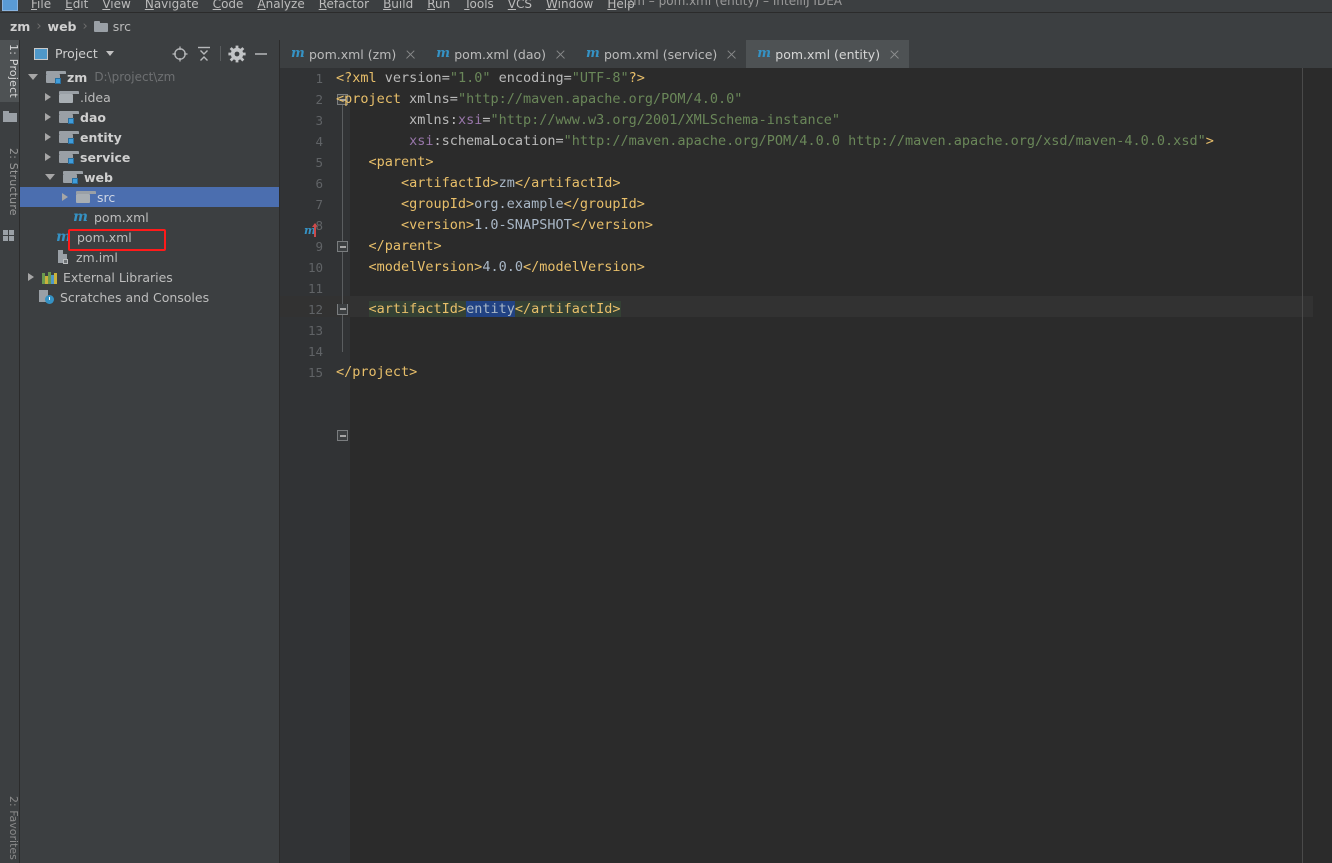 The width and height of the screenshot is (1332, 863). What do you see at coordinates (806, 183) in the screenshot?
I see `code-line: 6 <artifactId>zm</artifactId>` at bounding box center [806, 183].